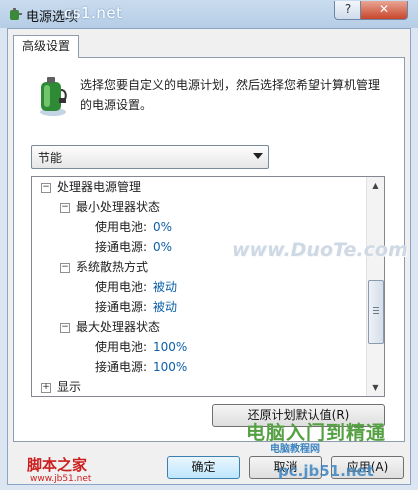  What do you see at coordinates (170, 367) in the screenshot?
I see `max-ac-value: 100%` at bounding box center [170, 367].